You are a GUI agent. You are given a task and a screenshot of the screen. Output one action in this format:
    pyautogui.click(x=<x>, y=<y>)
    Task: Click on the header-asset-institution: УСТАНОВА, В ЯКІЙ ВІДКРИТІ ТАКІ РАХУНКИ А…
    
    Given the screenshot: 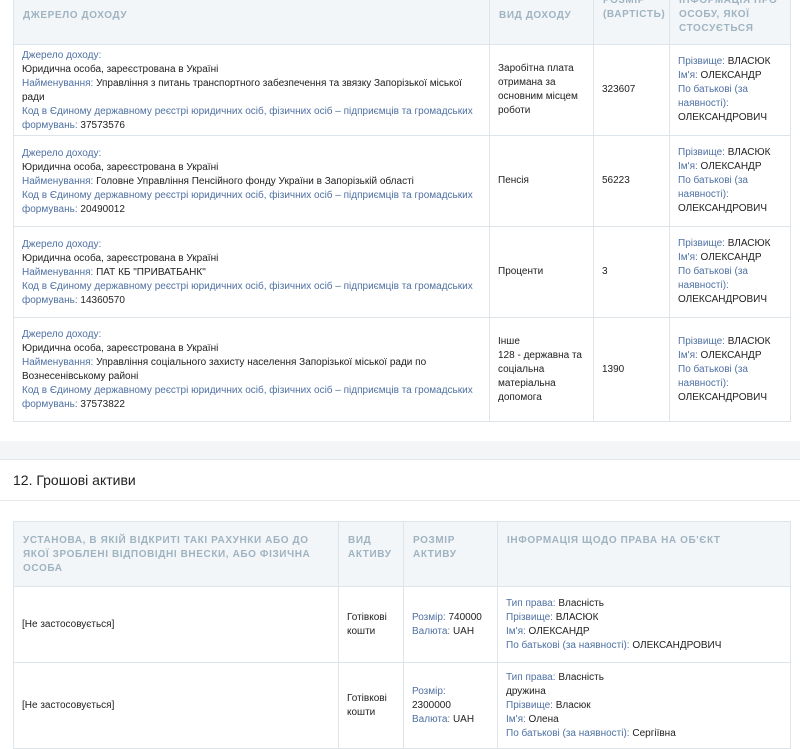 What is the action you would take?
    pyautogui.click(x=176, y=554)
    